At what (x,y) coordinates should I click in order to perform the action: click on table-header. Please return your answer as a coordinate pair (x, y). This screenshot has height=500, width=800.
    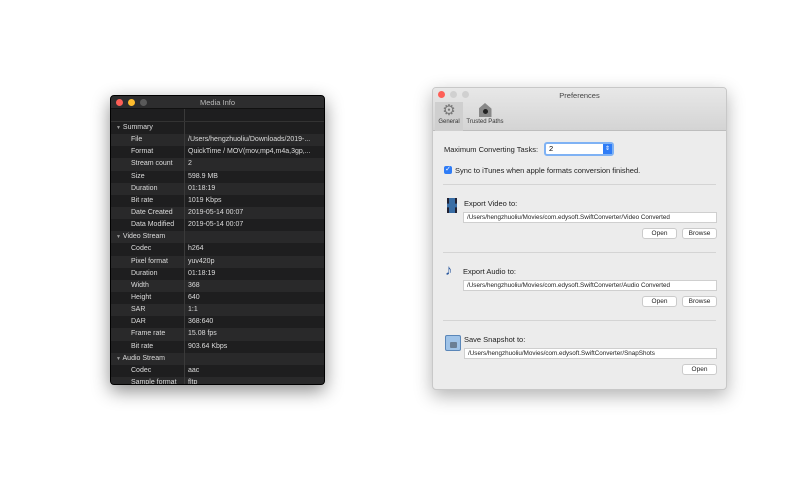
    Looking at the image, I should click on (217, 115).